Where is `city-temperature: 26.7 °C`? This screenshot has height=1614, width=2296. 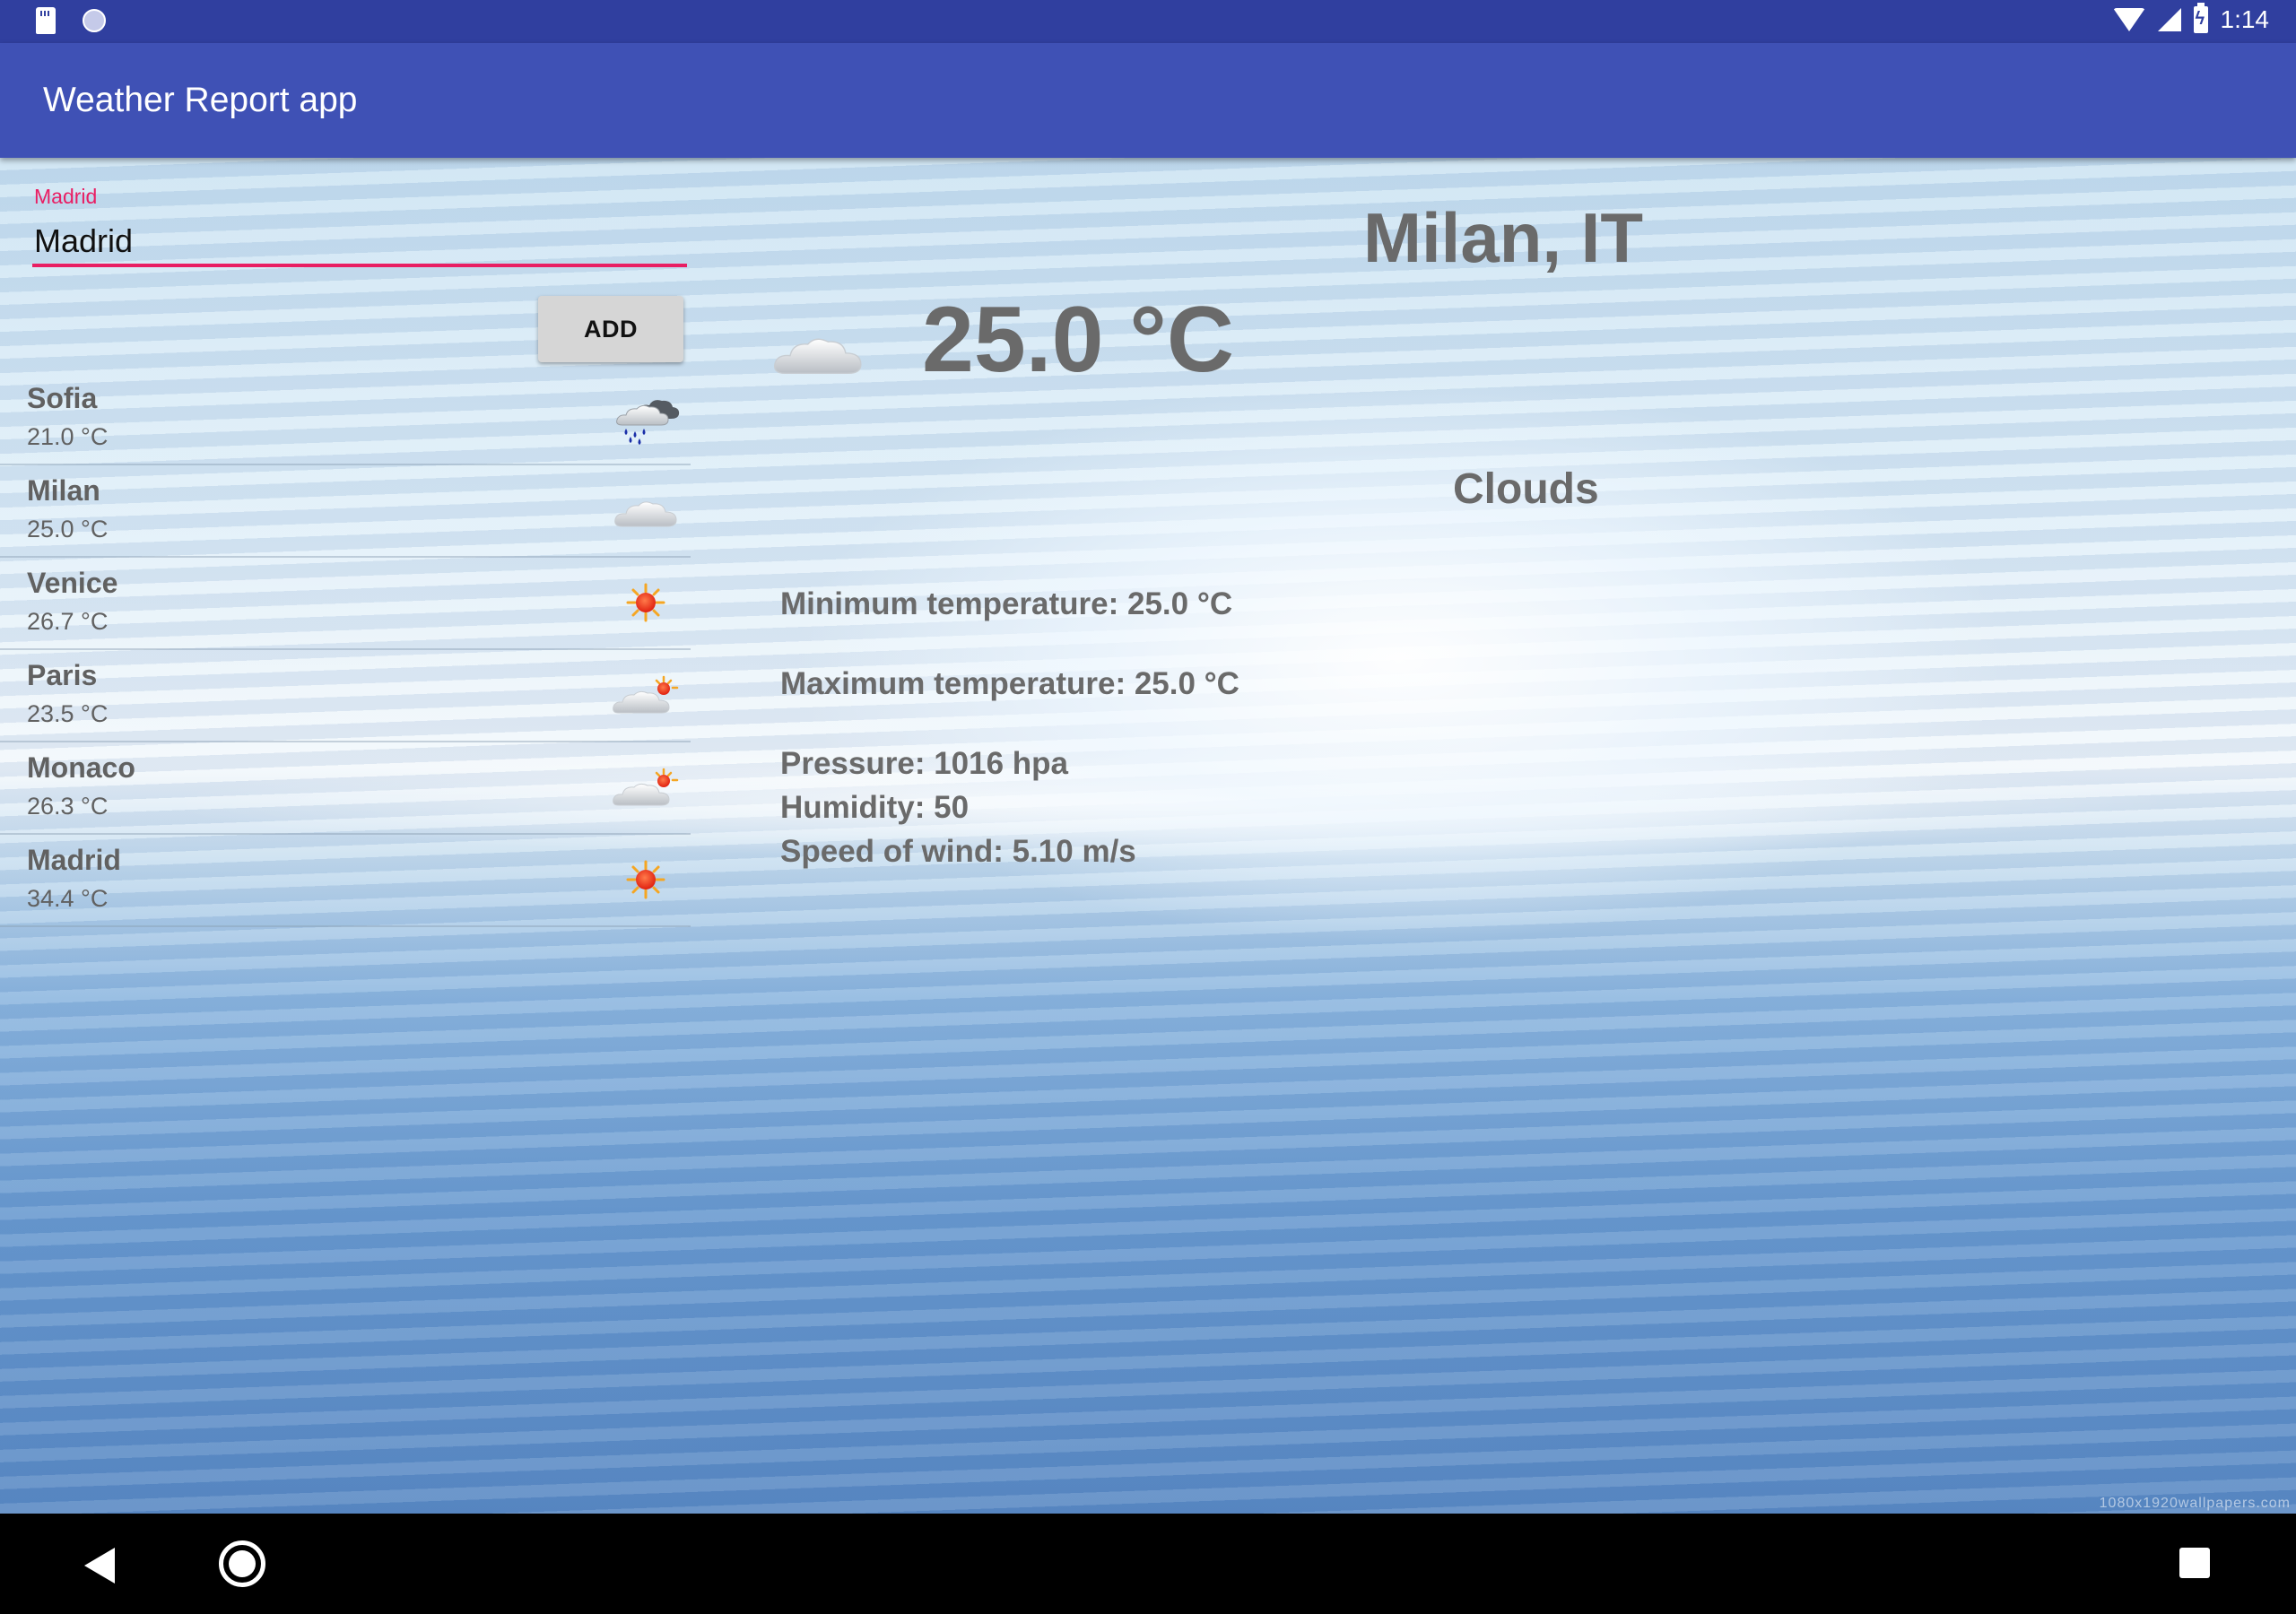 city-temperature: 26.7 °C is located at coordinates (68, 621).